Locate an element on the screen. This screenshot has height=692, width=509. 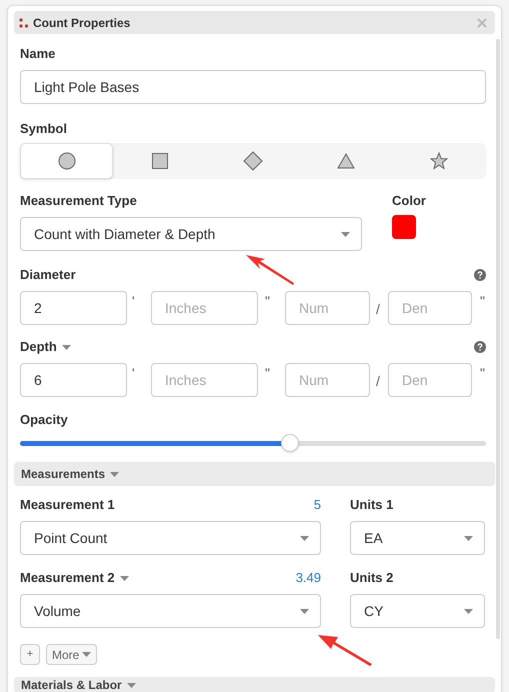
opacity-slider is located at coordinates (253, 443).